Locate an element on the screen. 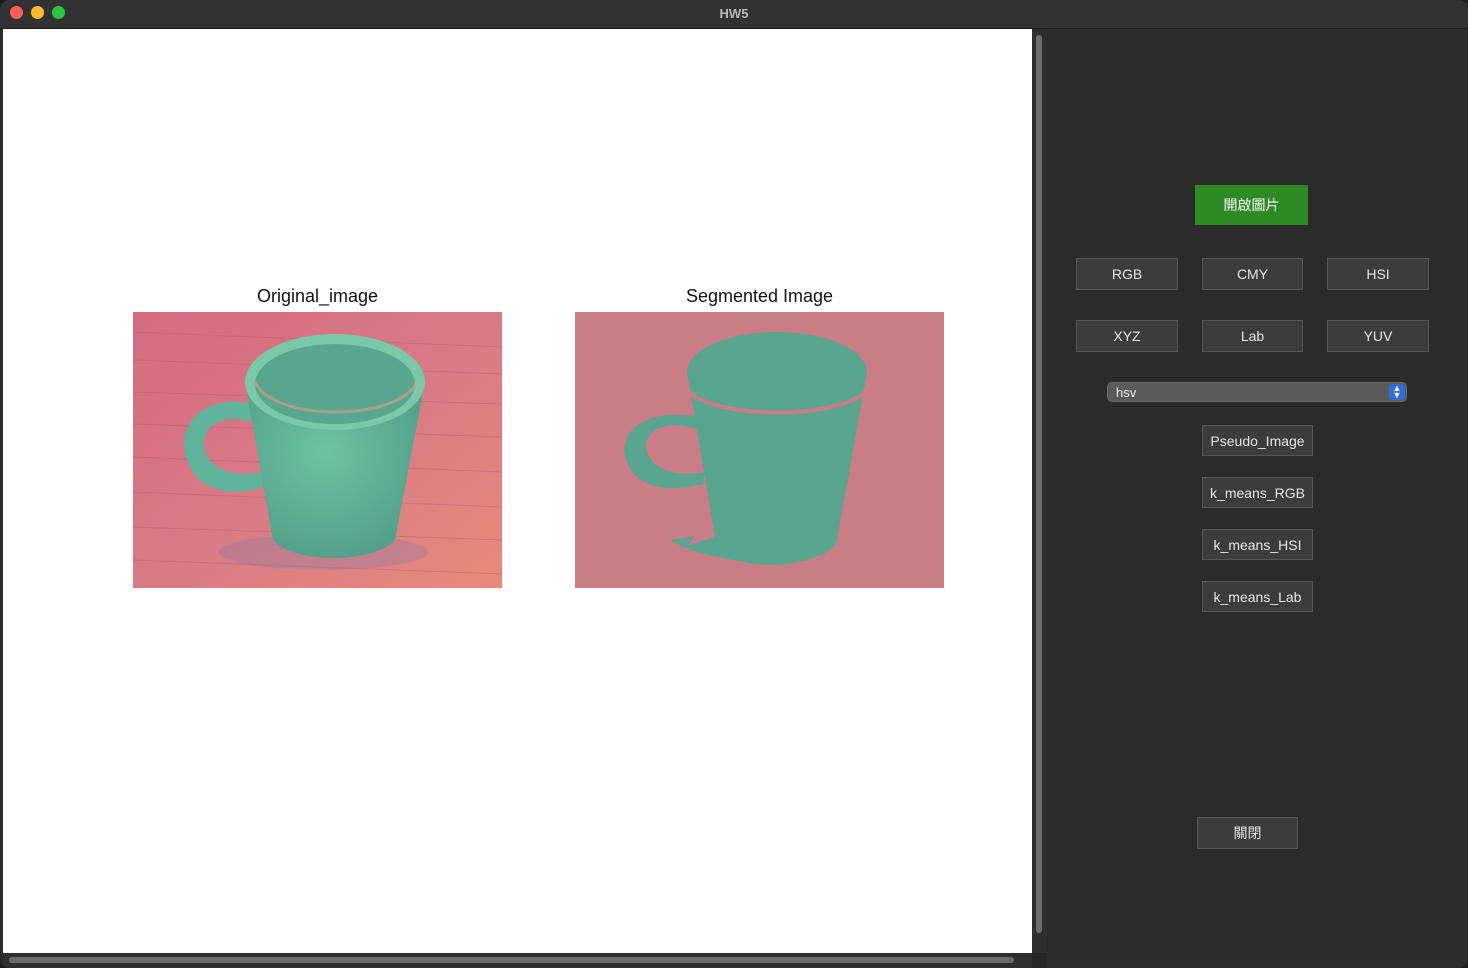 The height and width of the screenshot is (968, 1468). horizontal-scrollbar is located at coordinates (517, 960).